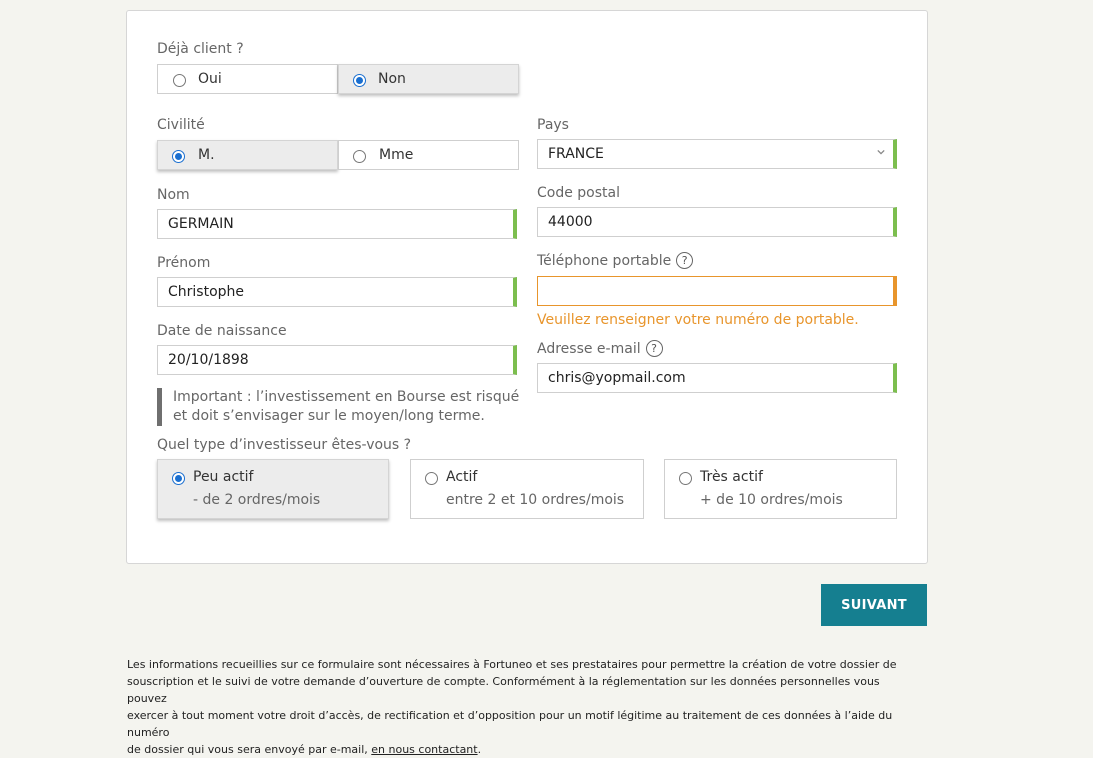 This screenshot has height=758, width=1093. What do you see at coordinates (179, 80) in the screenshot?
I see `client-oui-radio` at bounding box center [179, 80].